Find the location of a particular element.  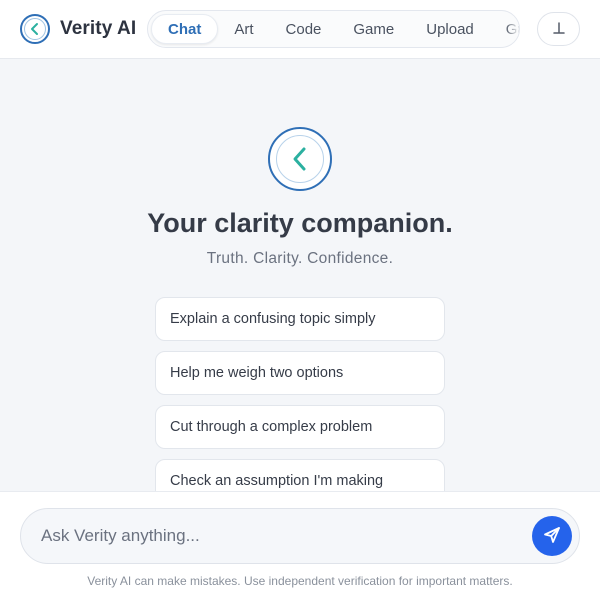

send-button is located at coordinates (552, 536).